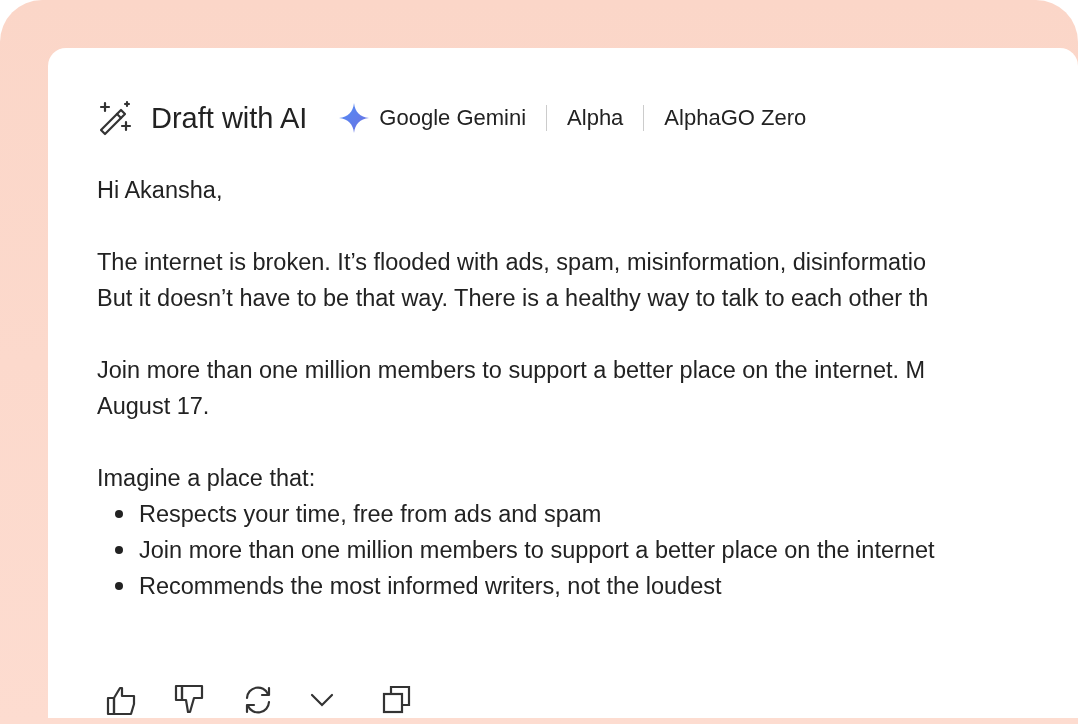 The image size is (1078, 724). Describe the element at coordinates (537, 550) in the screenshot. I see `bullet-text: Join more than one million members to support a better place on the internet` at that location.